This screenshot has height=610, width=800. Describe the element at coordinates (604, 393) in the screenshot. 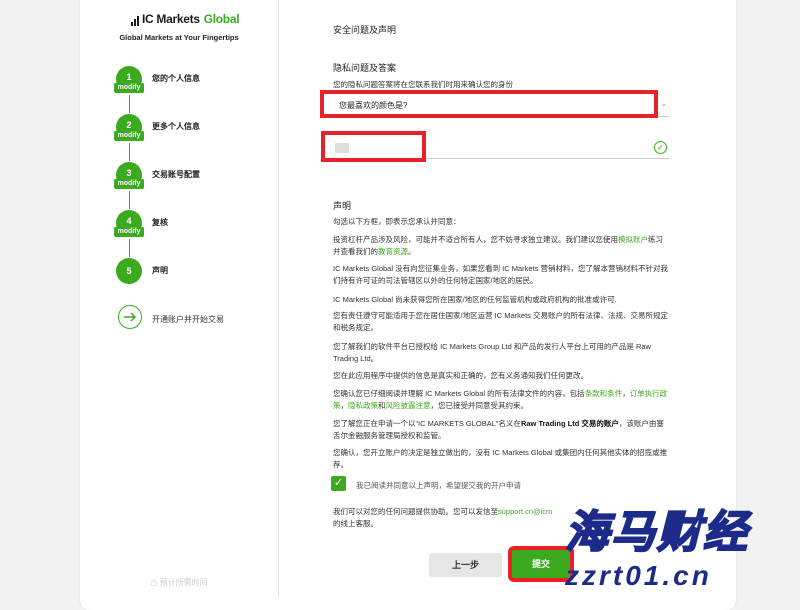

I see `terms-link: 条款和条件` at that location.